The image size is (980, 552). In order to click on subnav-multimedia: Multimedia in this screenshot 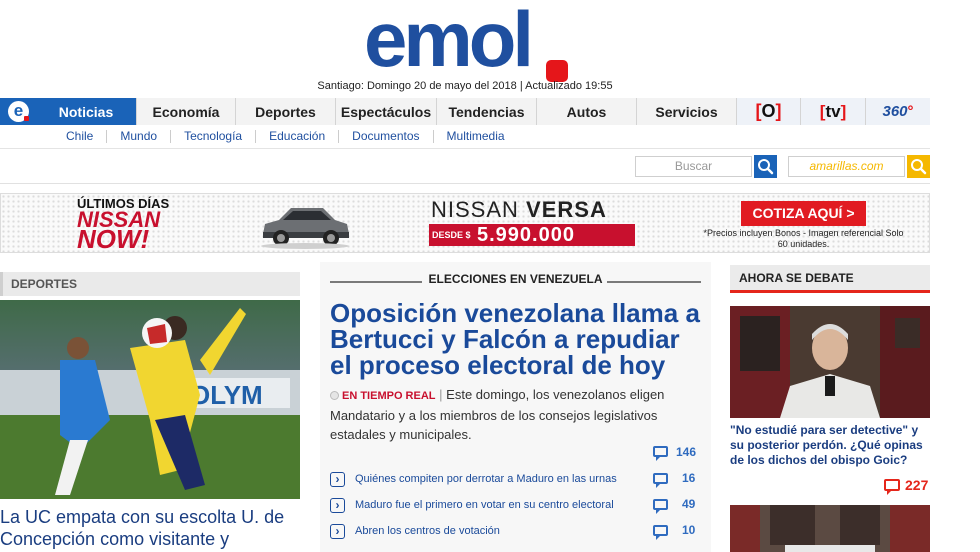, I will do `click(476, 136)`.